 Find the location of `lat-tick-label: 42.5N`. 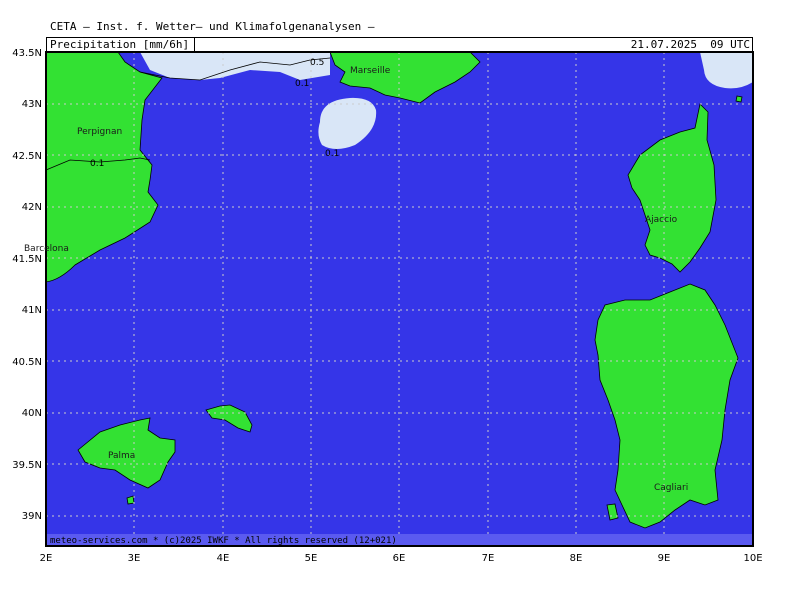

lat-tick-label: 42.5N is located at coordinates (27, 156).